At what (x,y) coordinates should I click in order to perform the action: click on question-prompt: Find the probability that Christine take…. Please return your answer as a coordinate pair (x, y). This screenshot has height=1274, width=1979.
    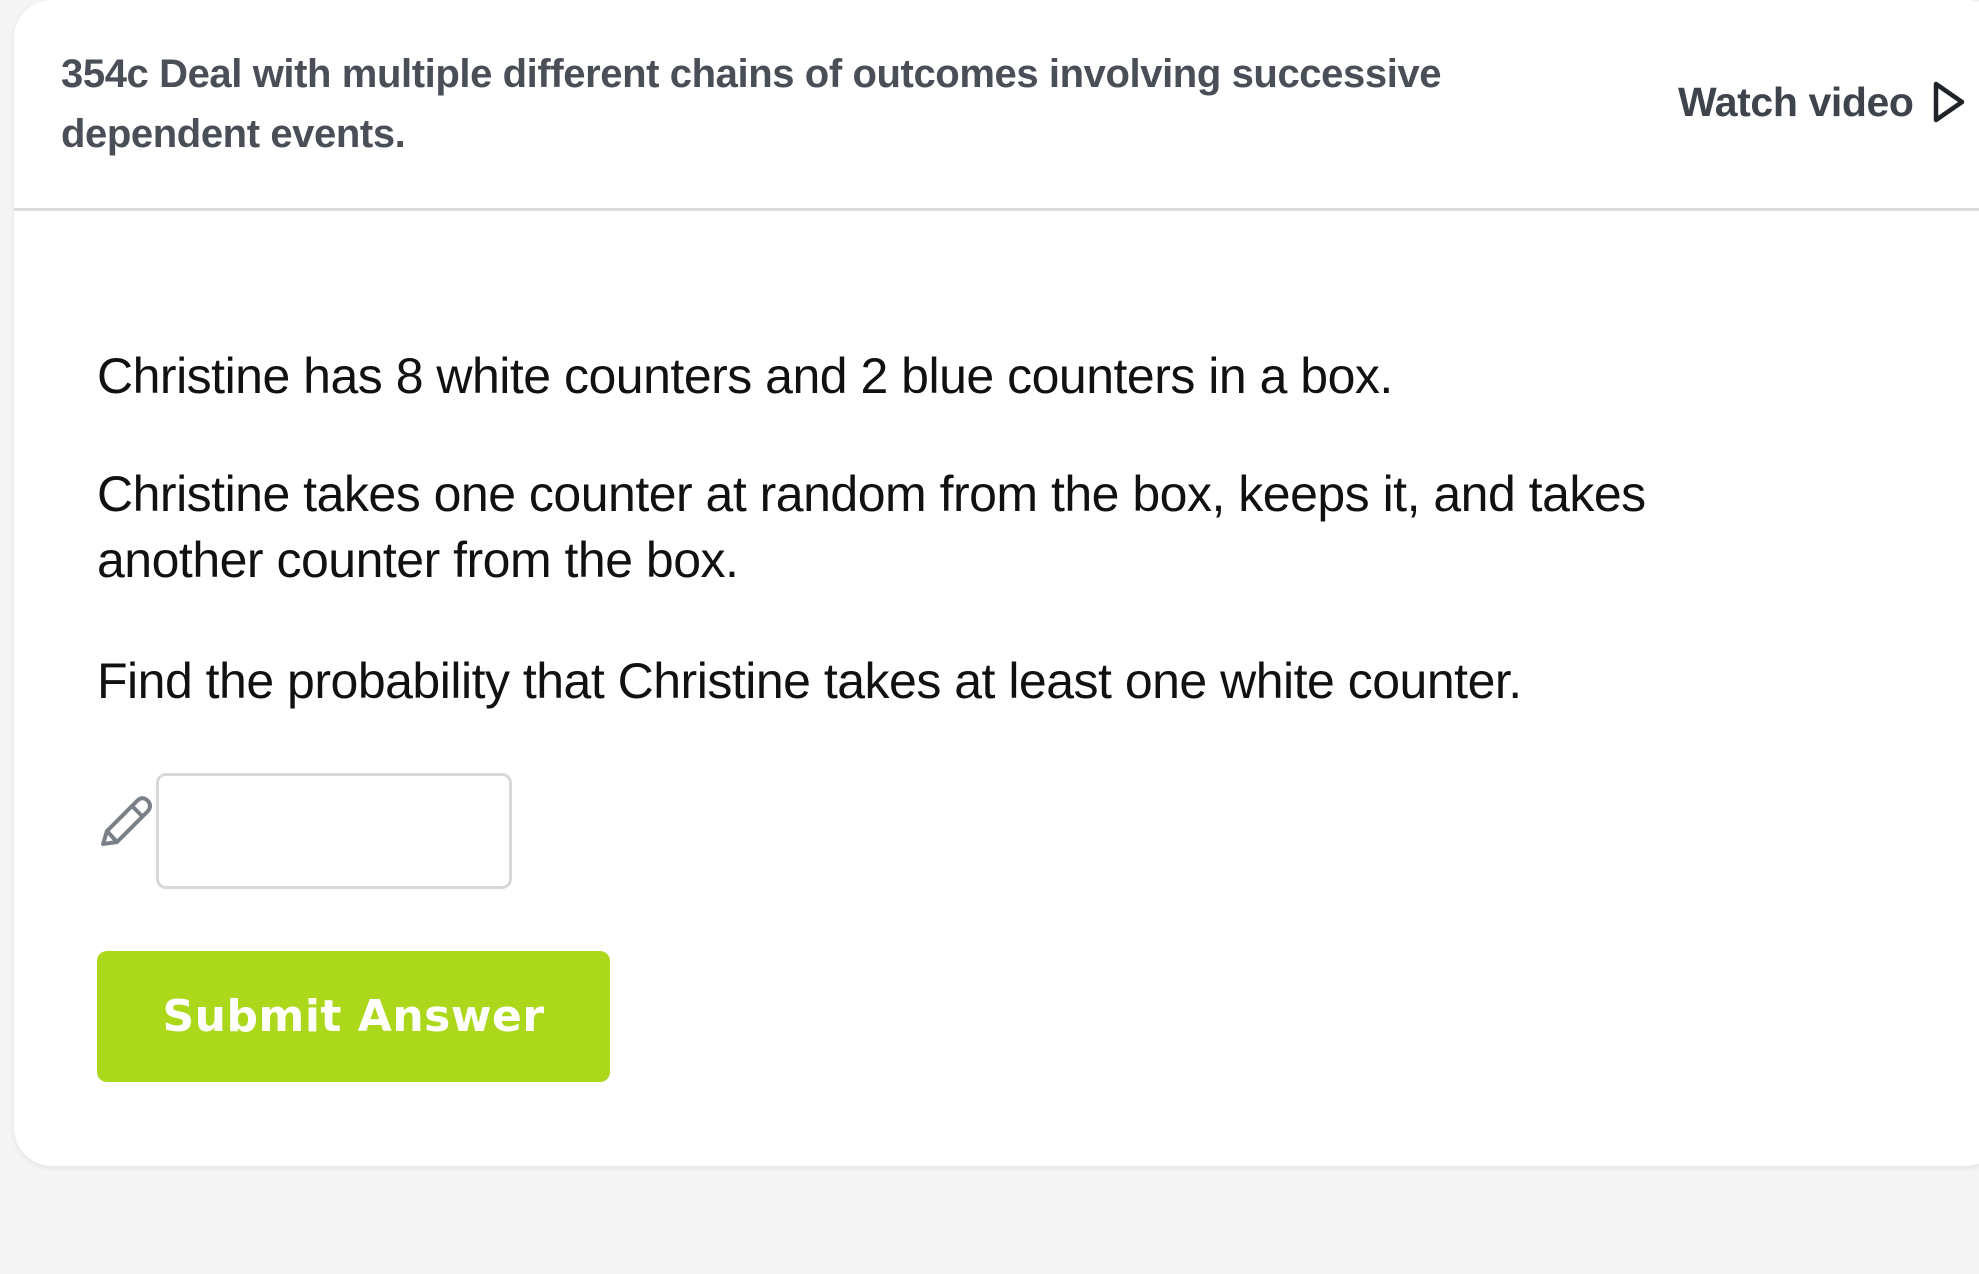
    Looking at the image, I should click on (809, 681).